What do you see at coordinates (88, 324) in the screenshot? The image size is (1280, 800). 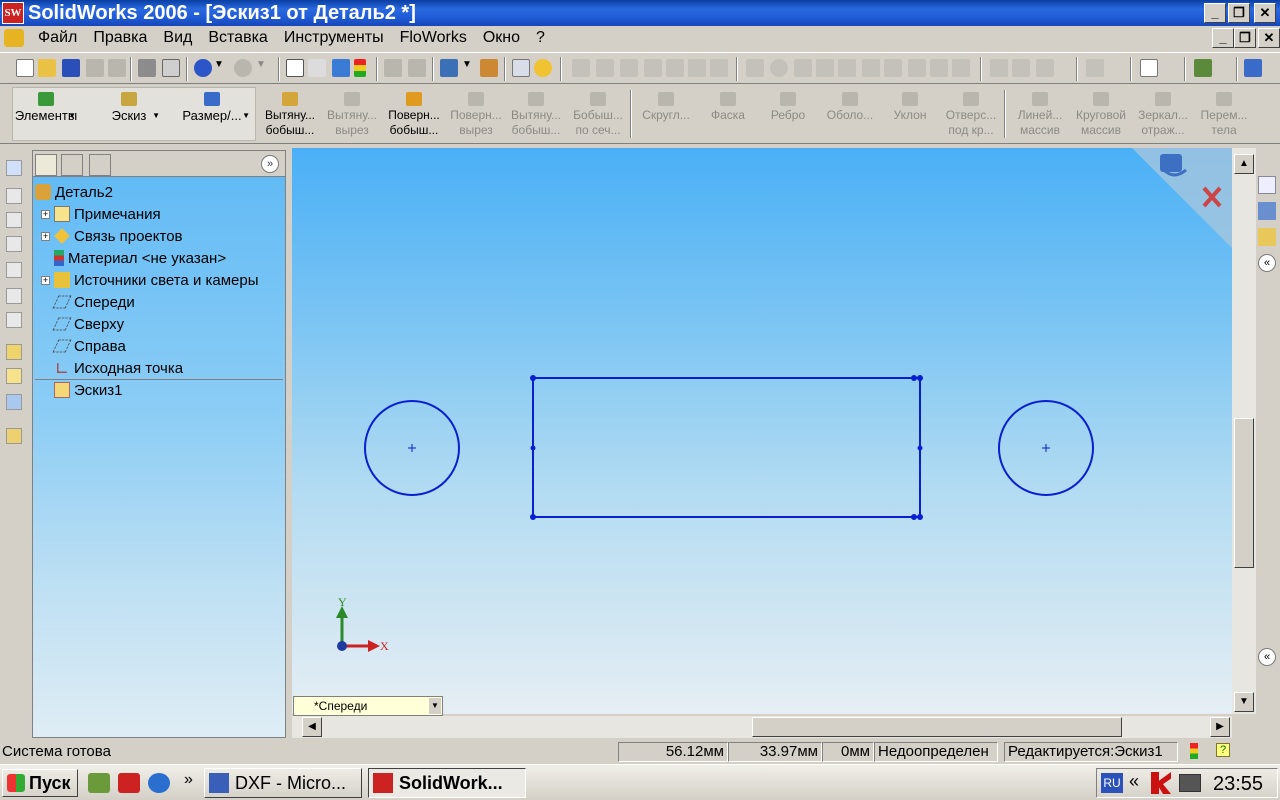 I see `tree-item-top-plane: Сверху` at bounding box center [88, 324].